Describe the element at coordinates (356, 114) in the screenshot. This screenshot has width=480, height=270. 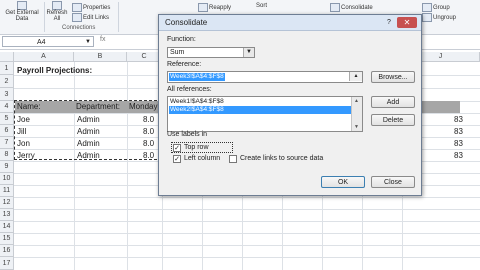
I see `vertical-scrollbar: ▲ ▼` at that location.